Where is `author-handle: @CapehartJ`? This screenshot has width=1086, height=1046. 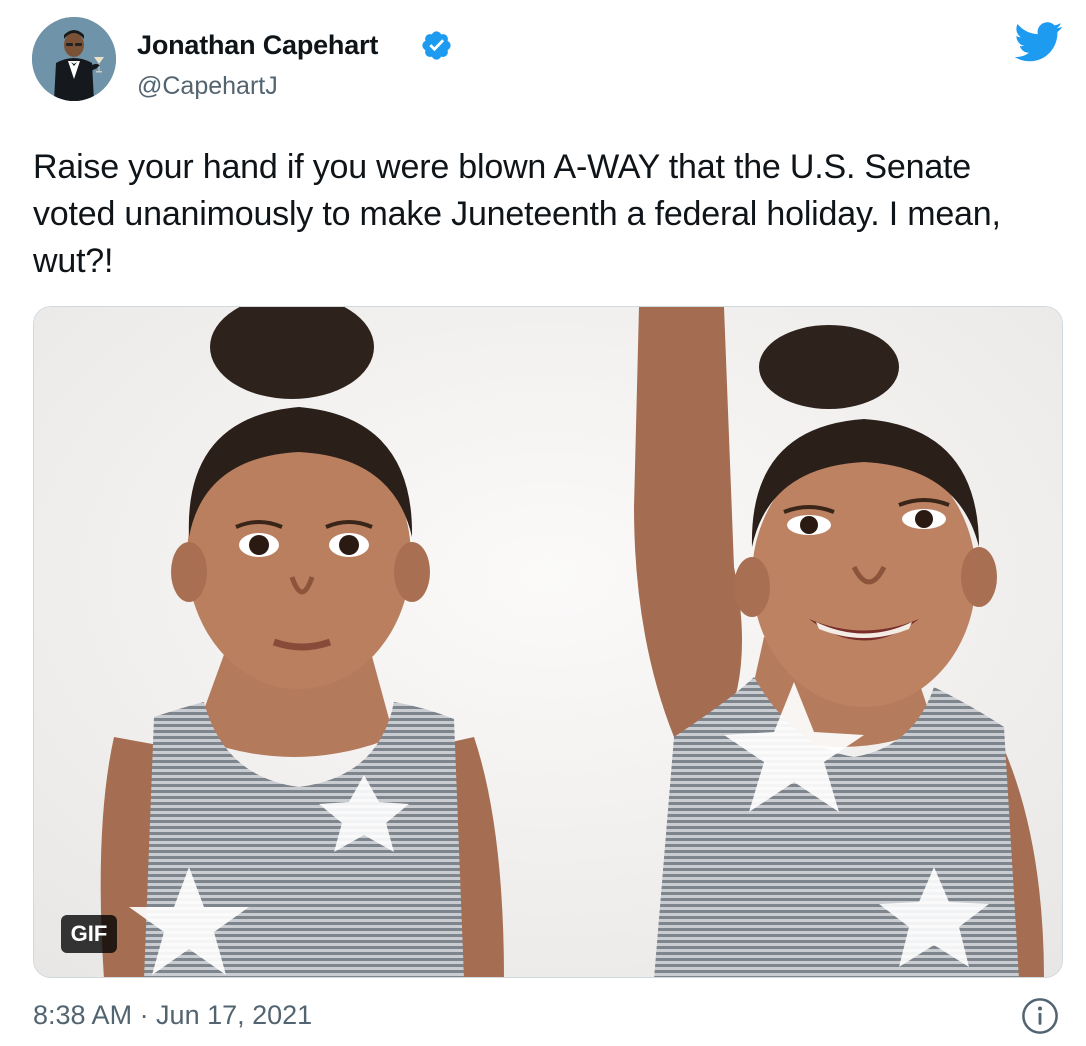 author-handle: @CapehartJ is located at coordinates (207, 86).